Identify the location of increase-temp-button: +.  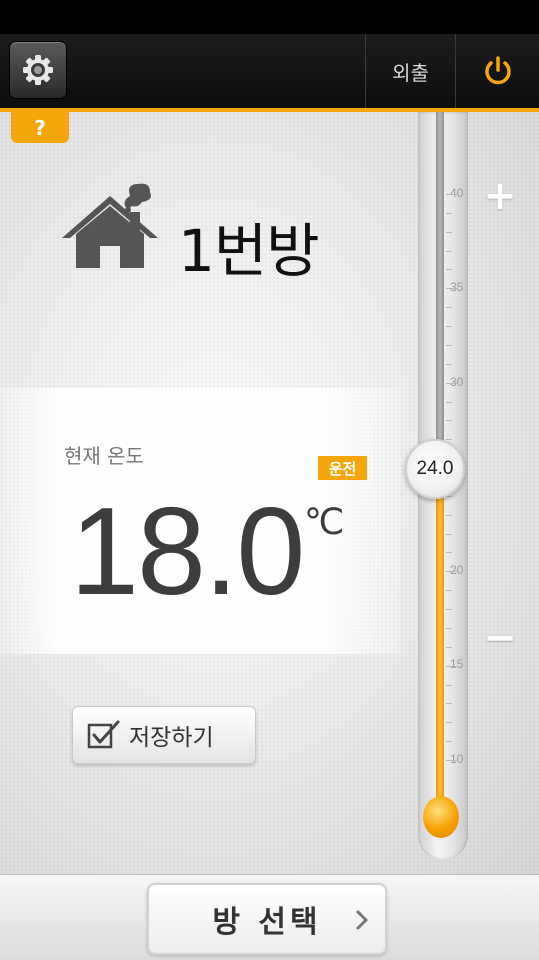
(500, 196).